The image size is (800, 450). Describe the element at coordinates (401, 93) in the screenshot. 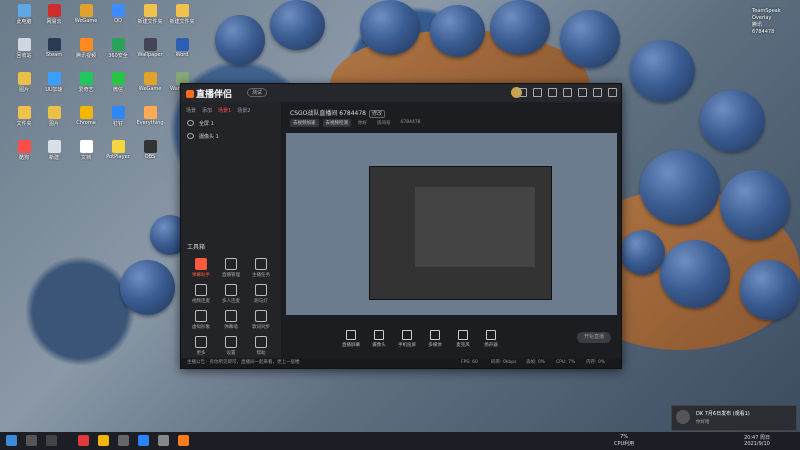

I see `title-bar: 直播伴侣 测试` at that location.